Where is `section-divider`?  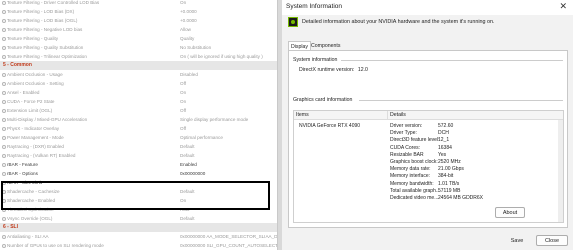 section-divider is located at coordinates (461, 100).